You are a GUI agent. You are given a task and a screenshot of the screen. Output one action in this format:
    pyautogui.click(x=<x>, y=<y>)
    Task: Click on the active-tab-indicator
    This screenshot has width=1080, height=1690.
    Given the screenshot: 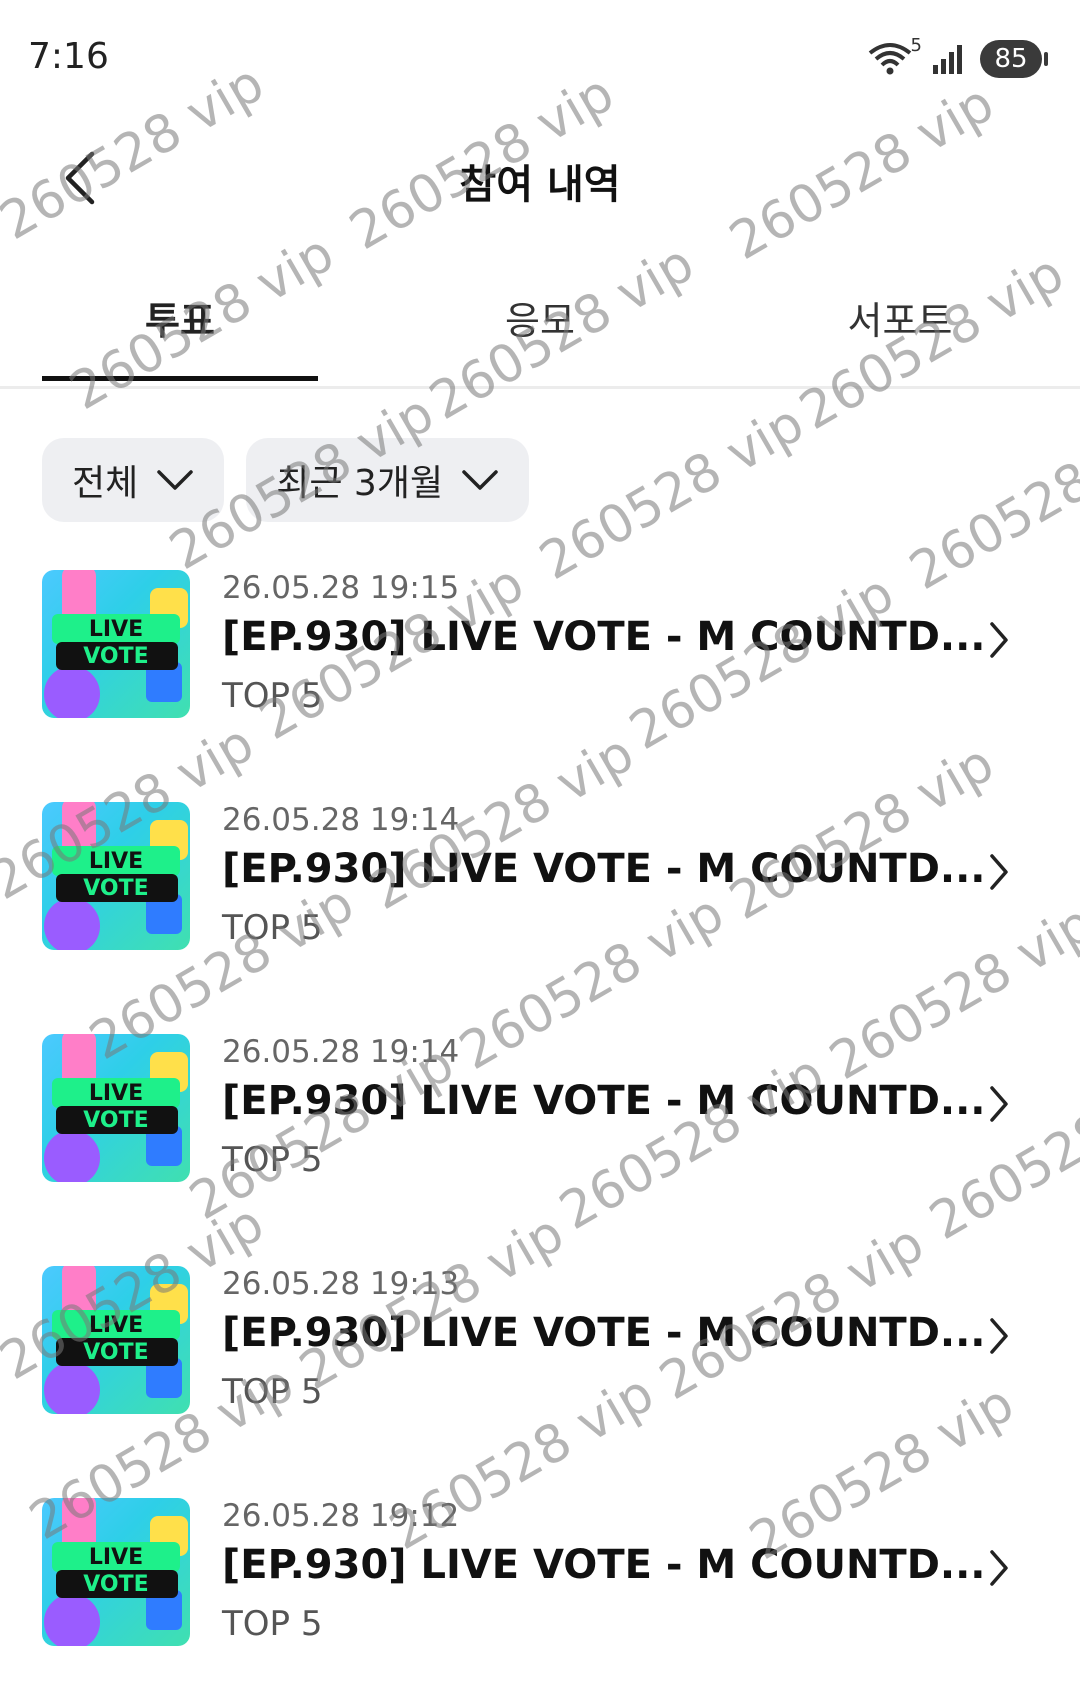 What is the action you would take?
    pyautogui.click(x=180, y=378)
    